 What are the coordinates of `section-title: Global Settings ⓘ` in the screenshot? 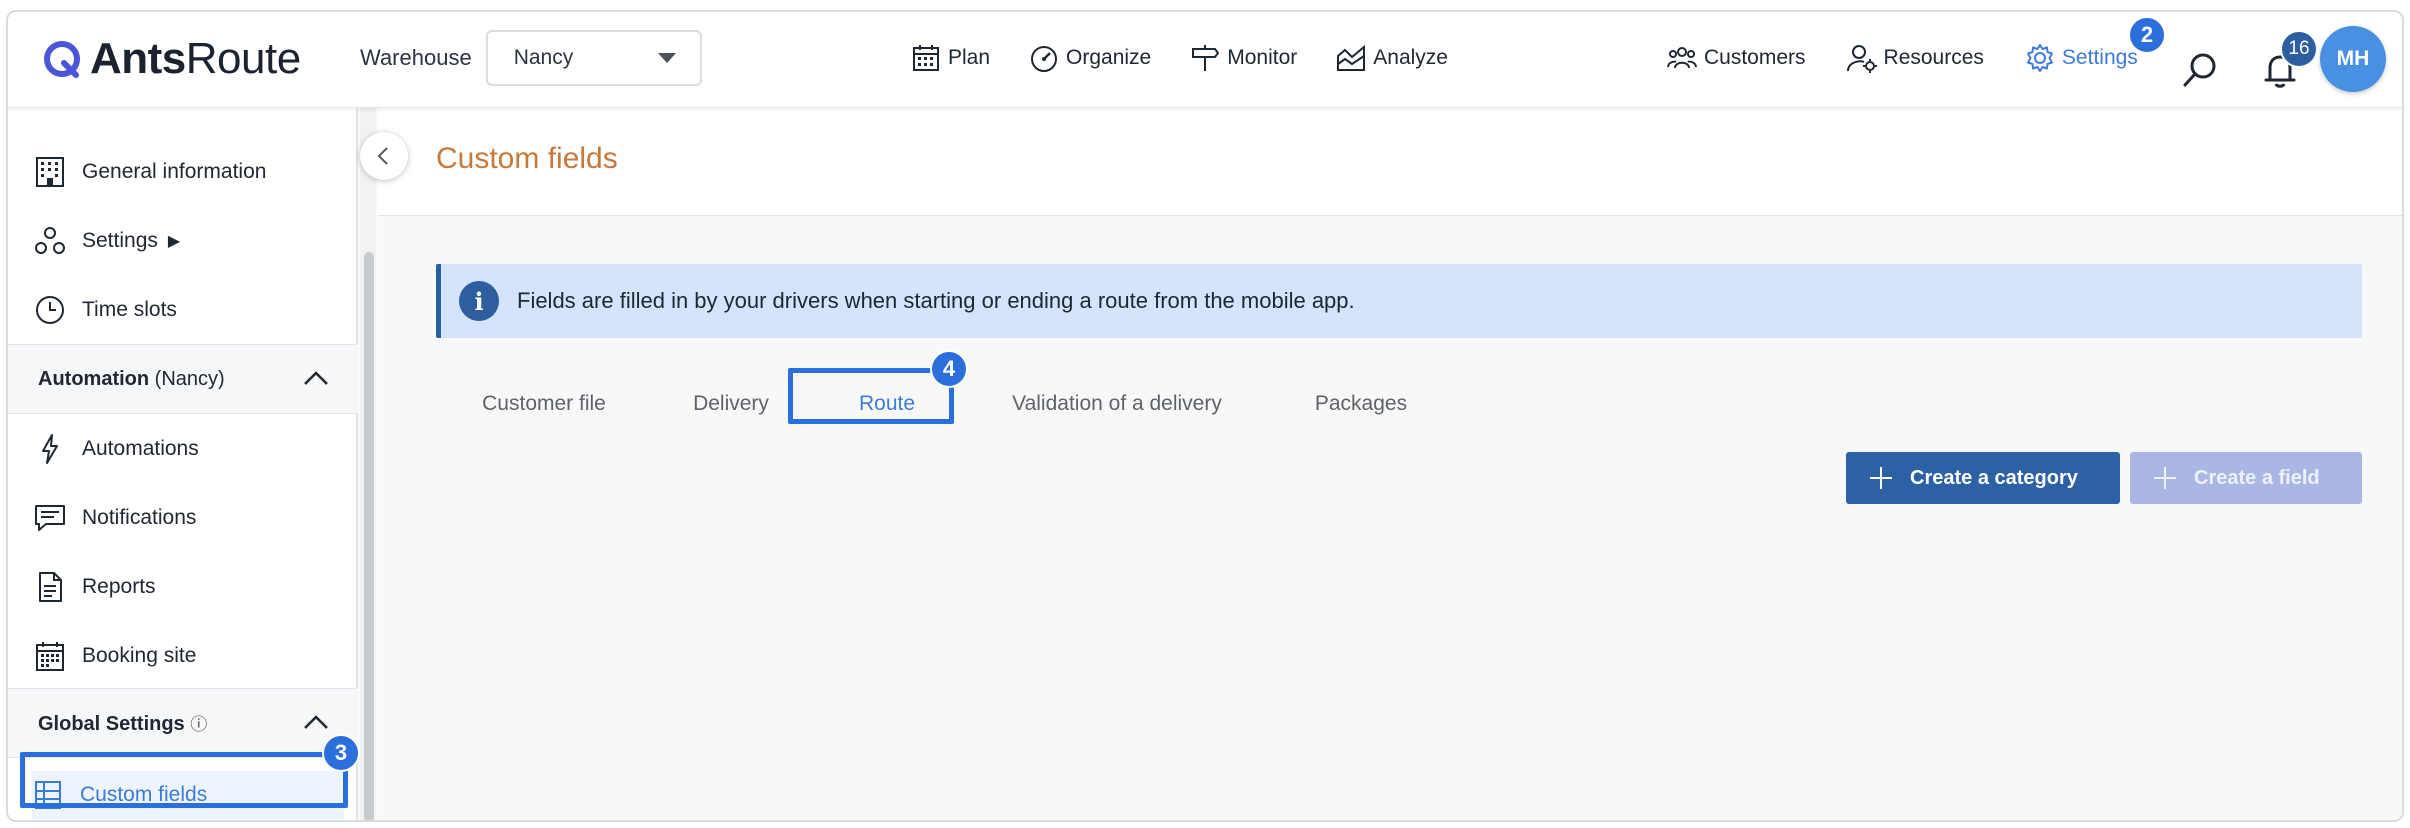 It's located at (123, 724).